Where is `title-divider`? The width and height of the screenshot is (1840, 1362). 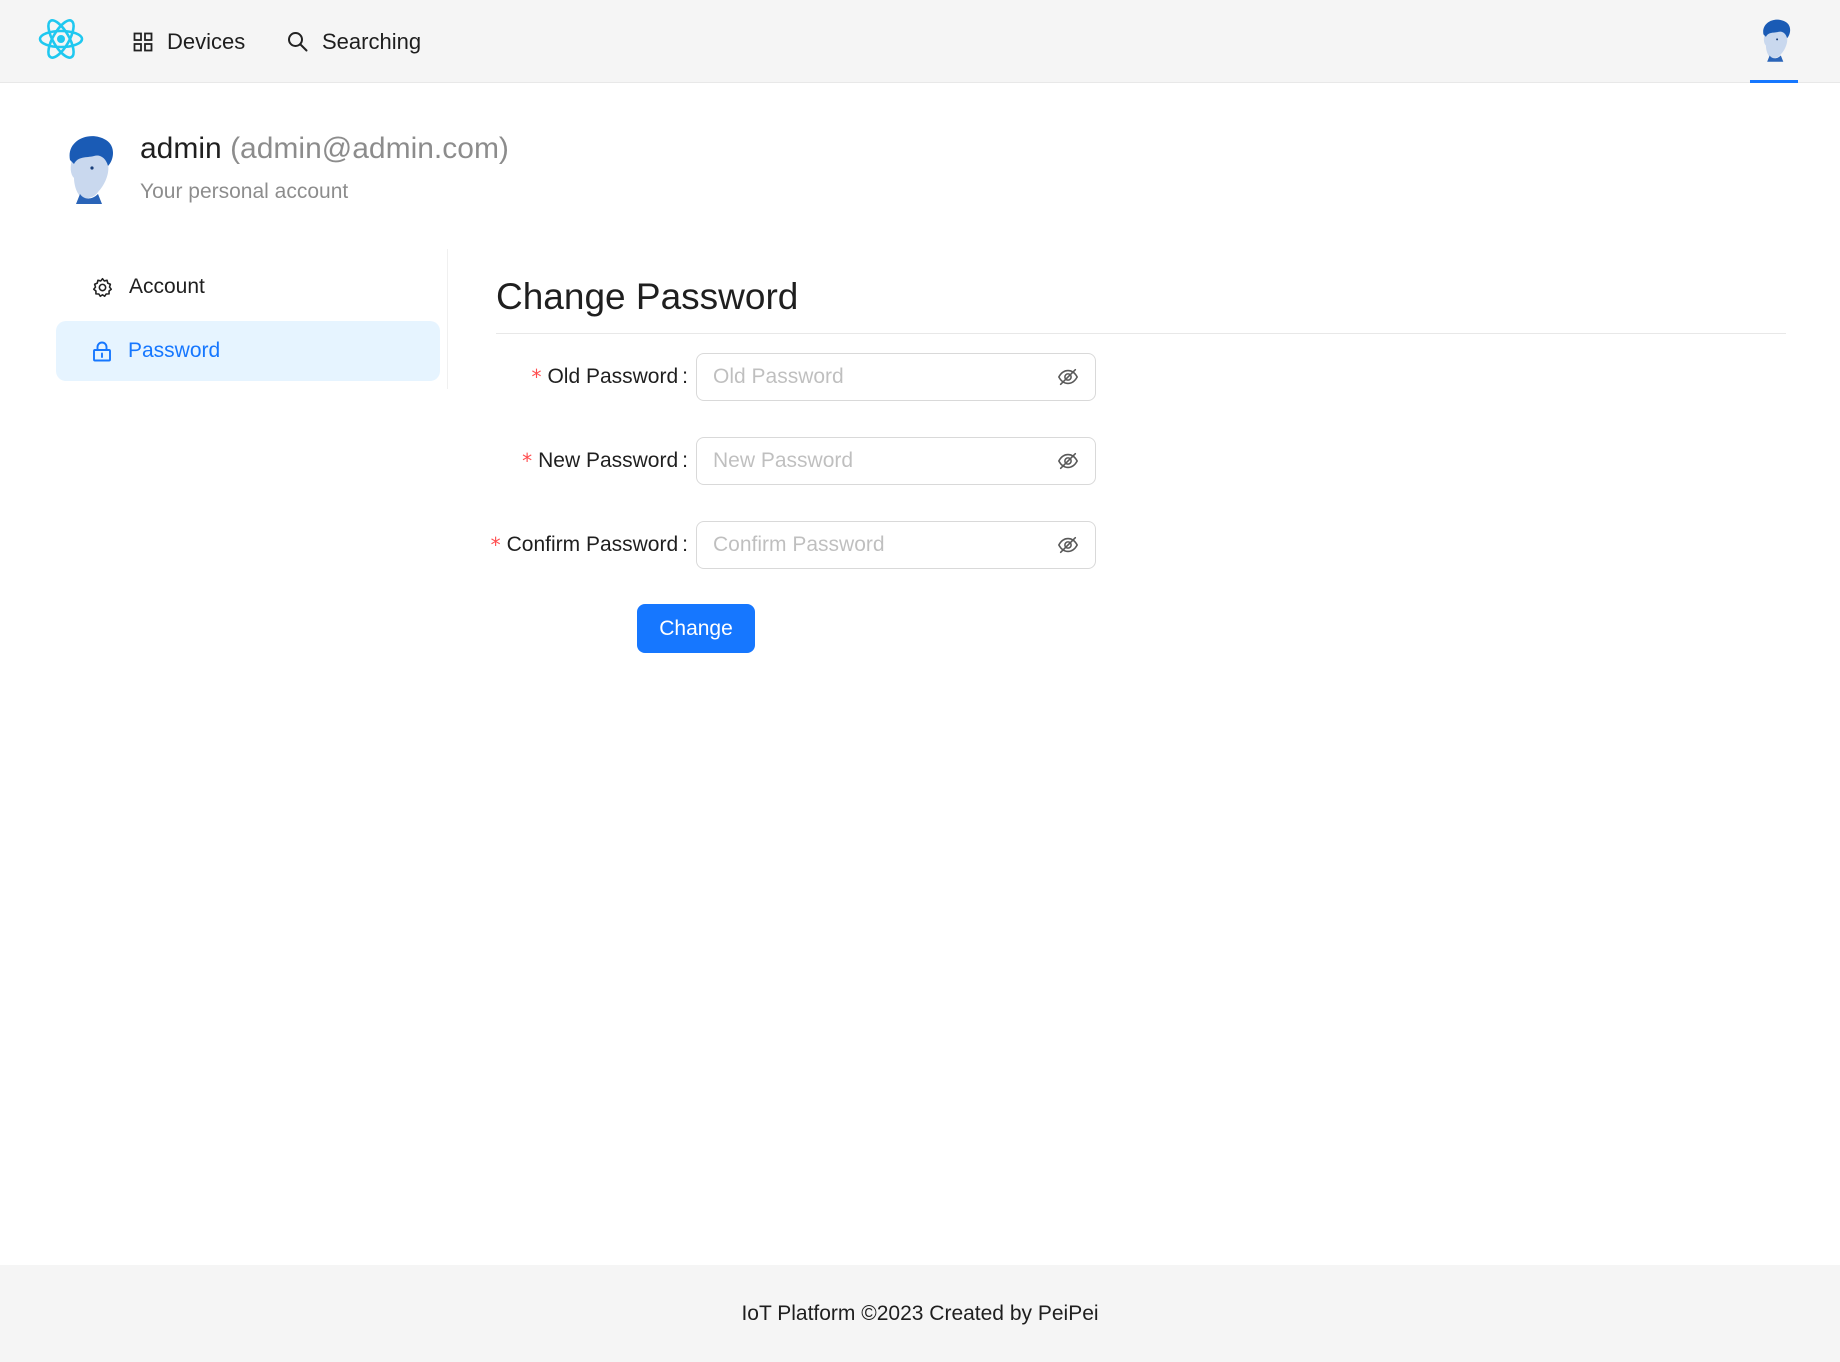 title-divider is located at coordinates (1141, 333).